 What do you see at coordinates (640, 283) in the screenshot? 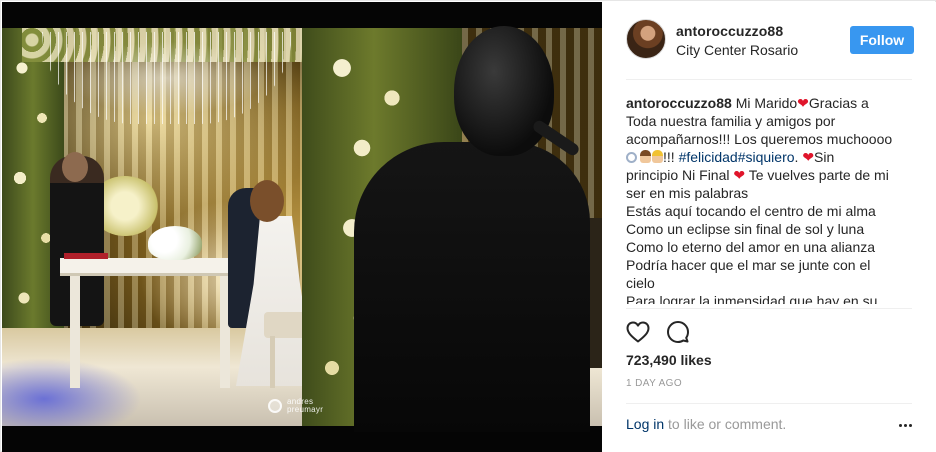
I see `caption-text: cielo` at bounding box center [640, 283].